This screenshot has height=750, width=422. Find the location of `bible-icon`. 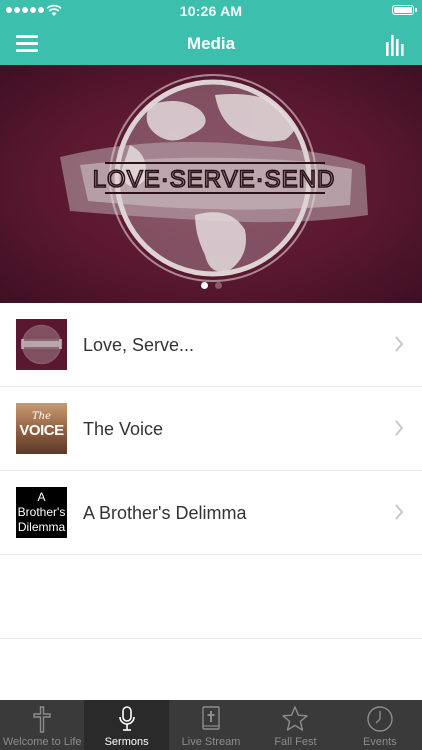

bible-icon is located at coordinates (211, 718).